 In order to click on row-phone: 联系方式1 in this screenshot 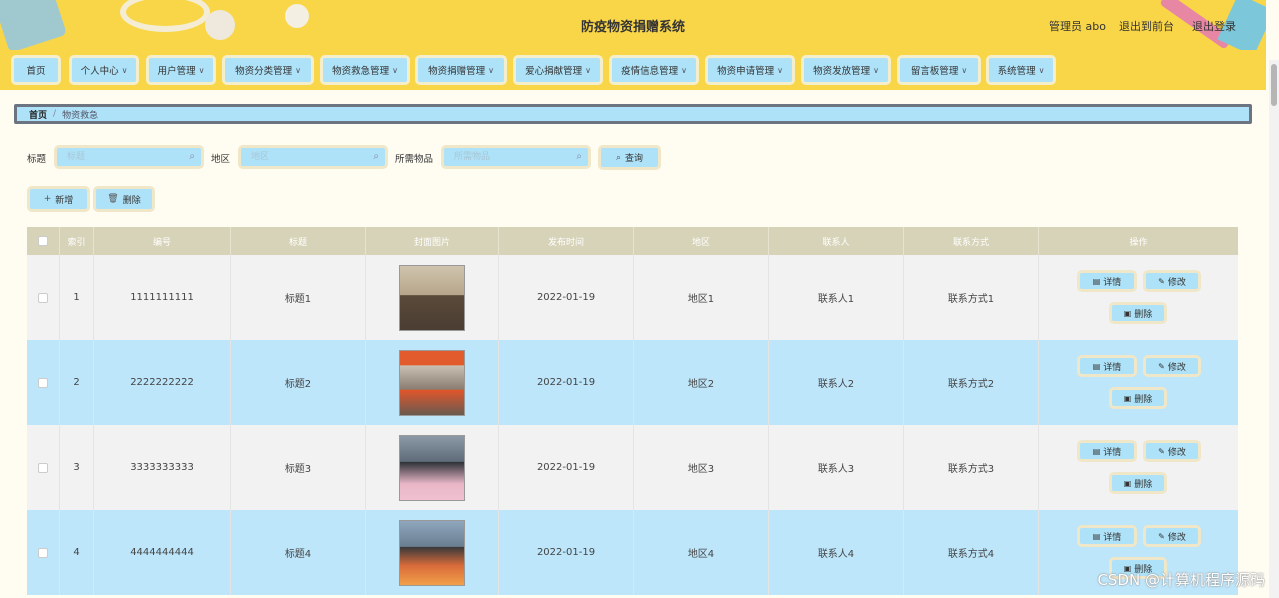, I will do `click(971, 297)`.